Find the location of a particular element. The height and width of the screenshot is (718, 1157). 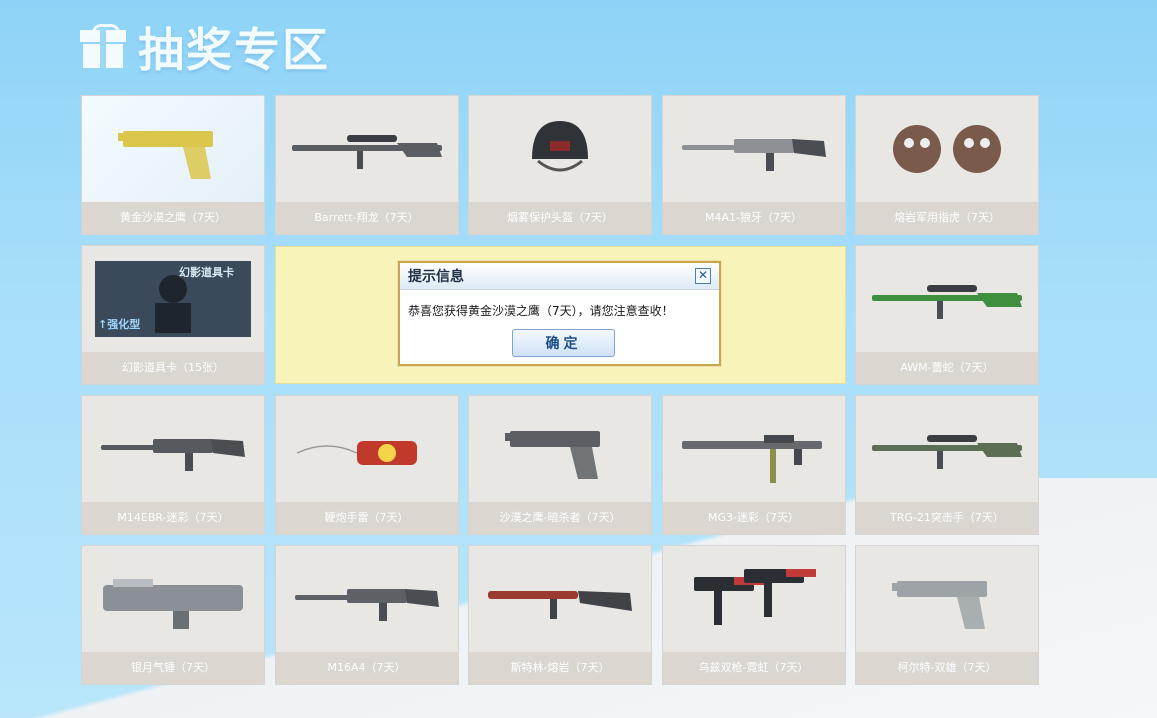

prize-cell: 鞭炮手雷（7天） is located at coordinates (366, 465).